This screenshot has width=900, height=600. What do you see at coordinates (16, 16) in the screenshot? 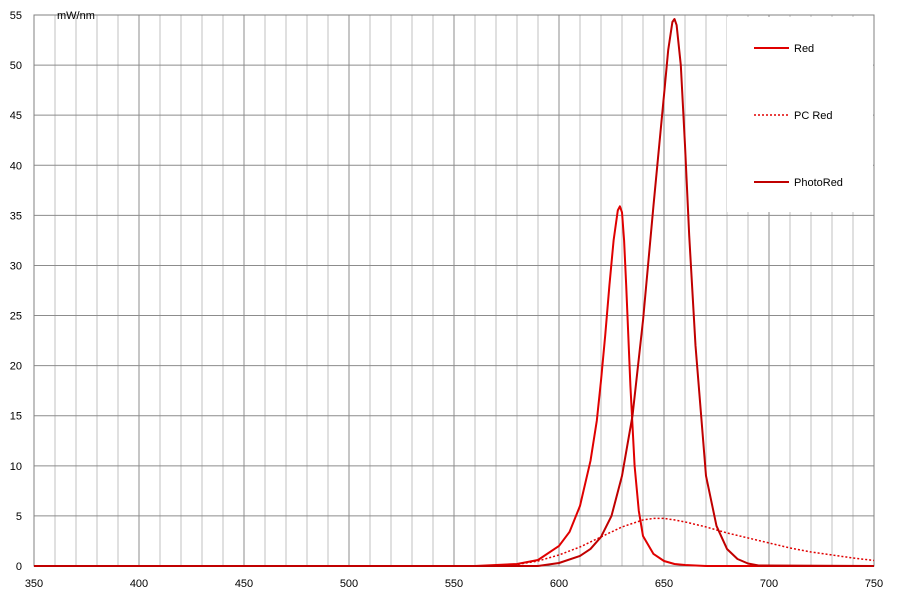
I see `y-tick-label: 55` at bounding box center [16, 16].